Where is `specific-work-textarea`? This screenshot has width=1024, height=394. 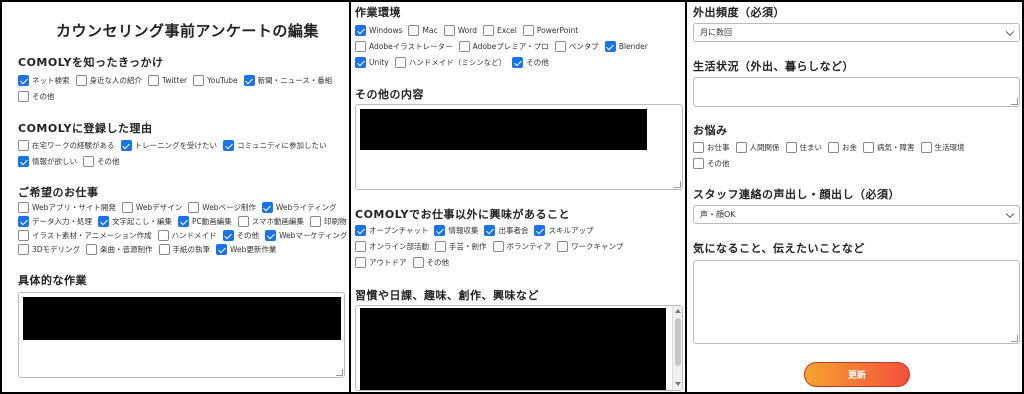 specific-work-textarea is located at coordinates (181, 335).